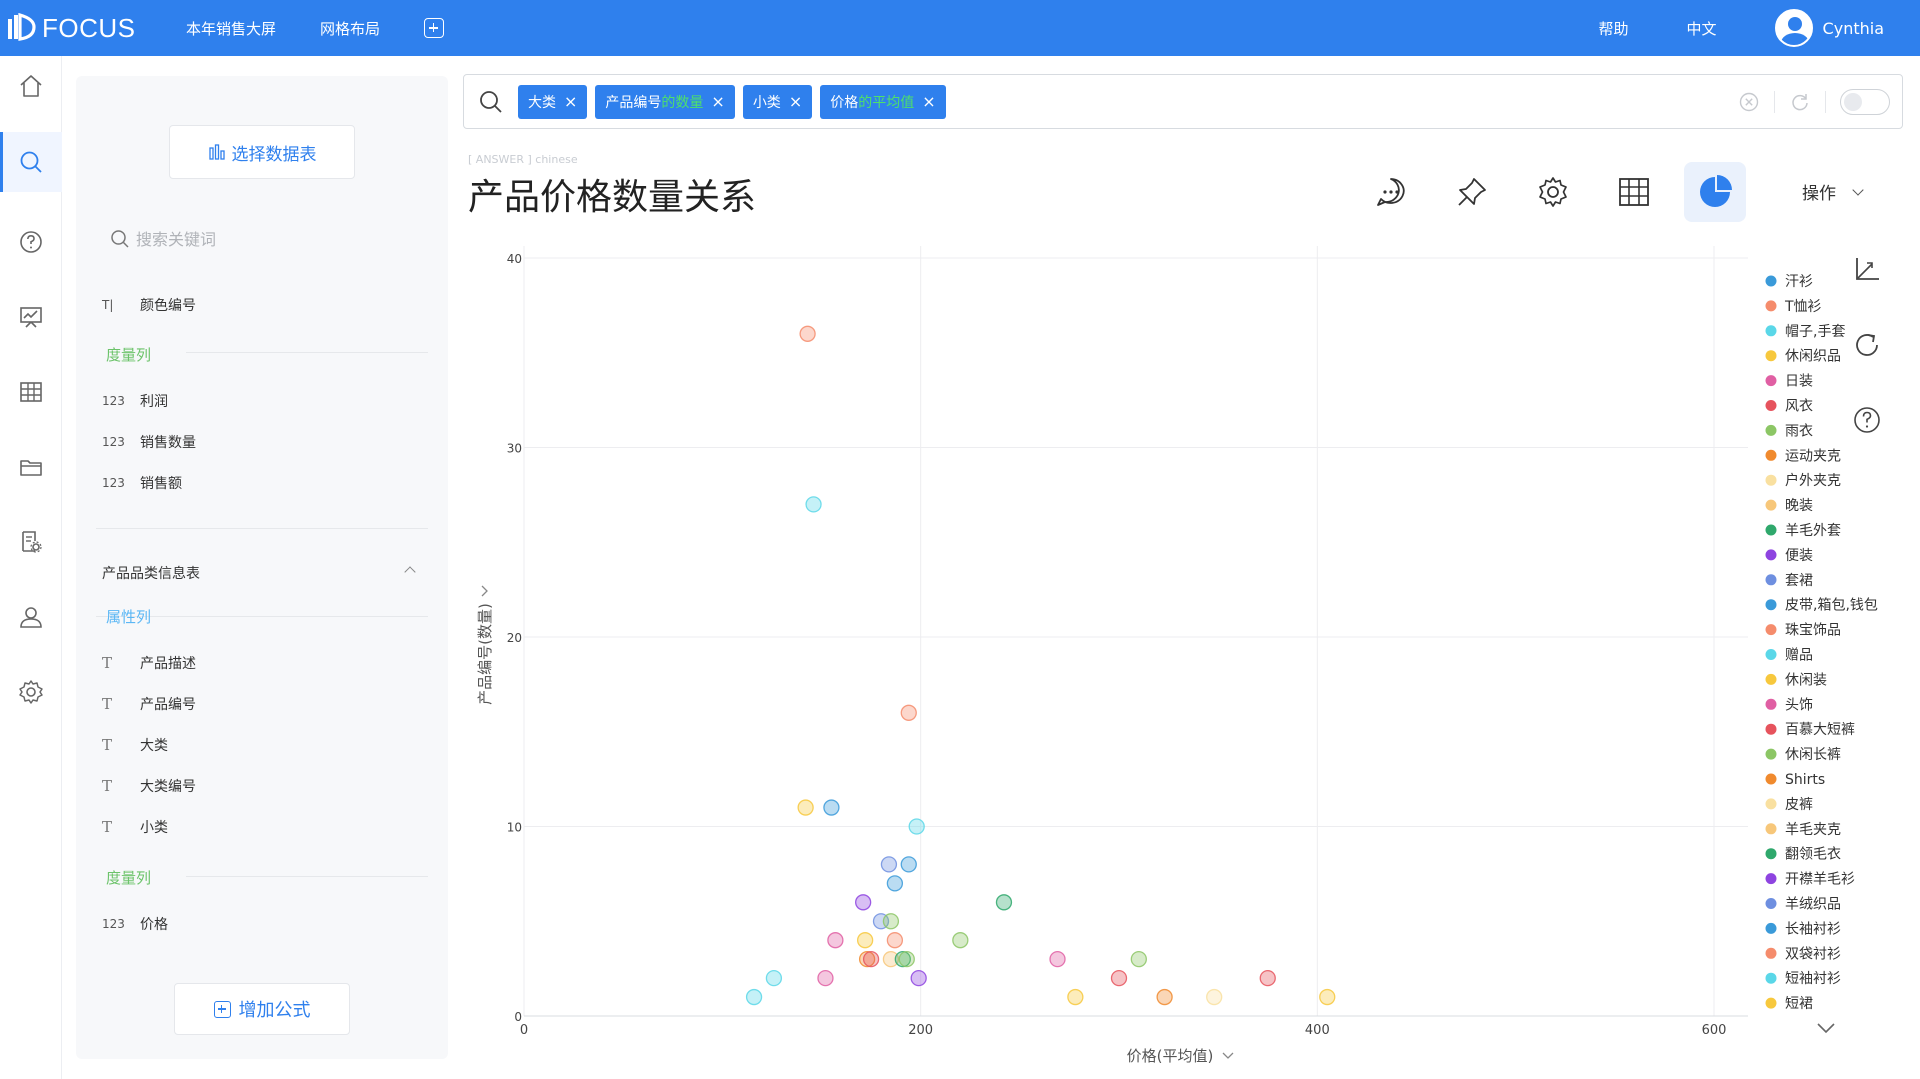 The height and width of the screenshot is (1079, 1920). Describe the element at coordinates (514, 828) in the screenshot. I see `y-tick-label: 10` at that location.